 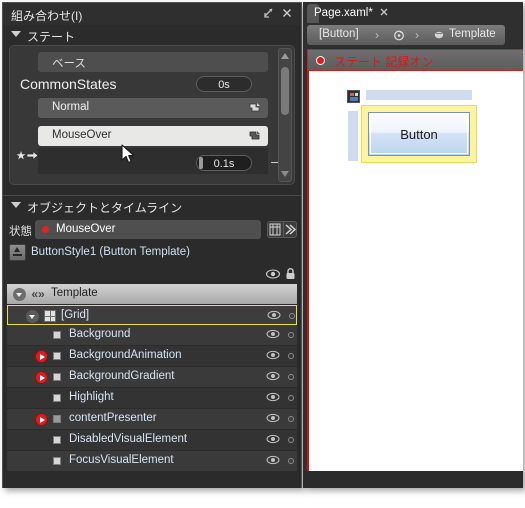 I want to click on state-name: Normal, so click(x=71, y=107).